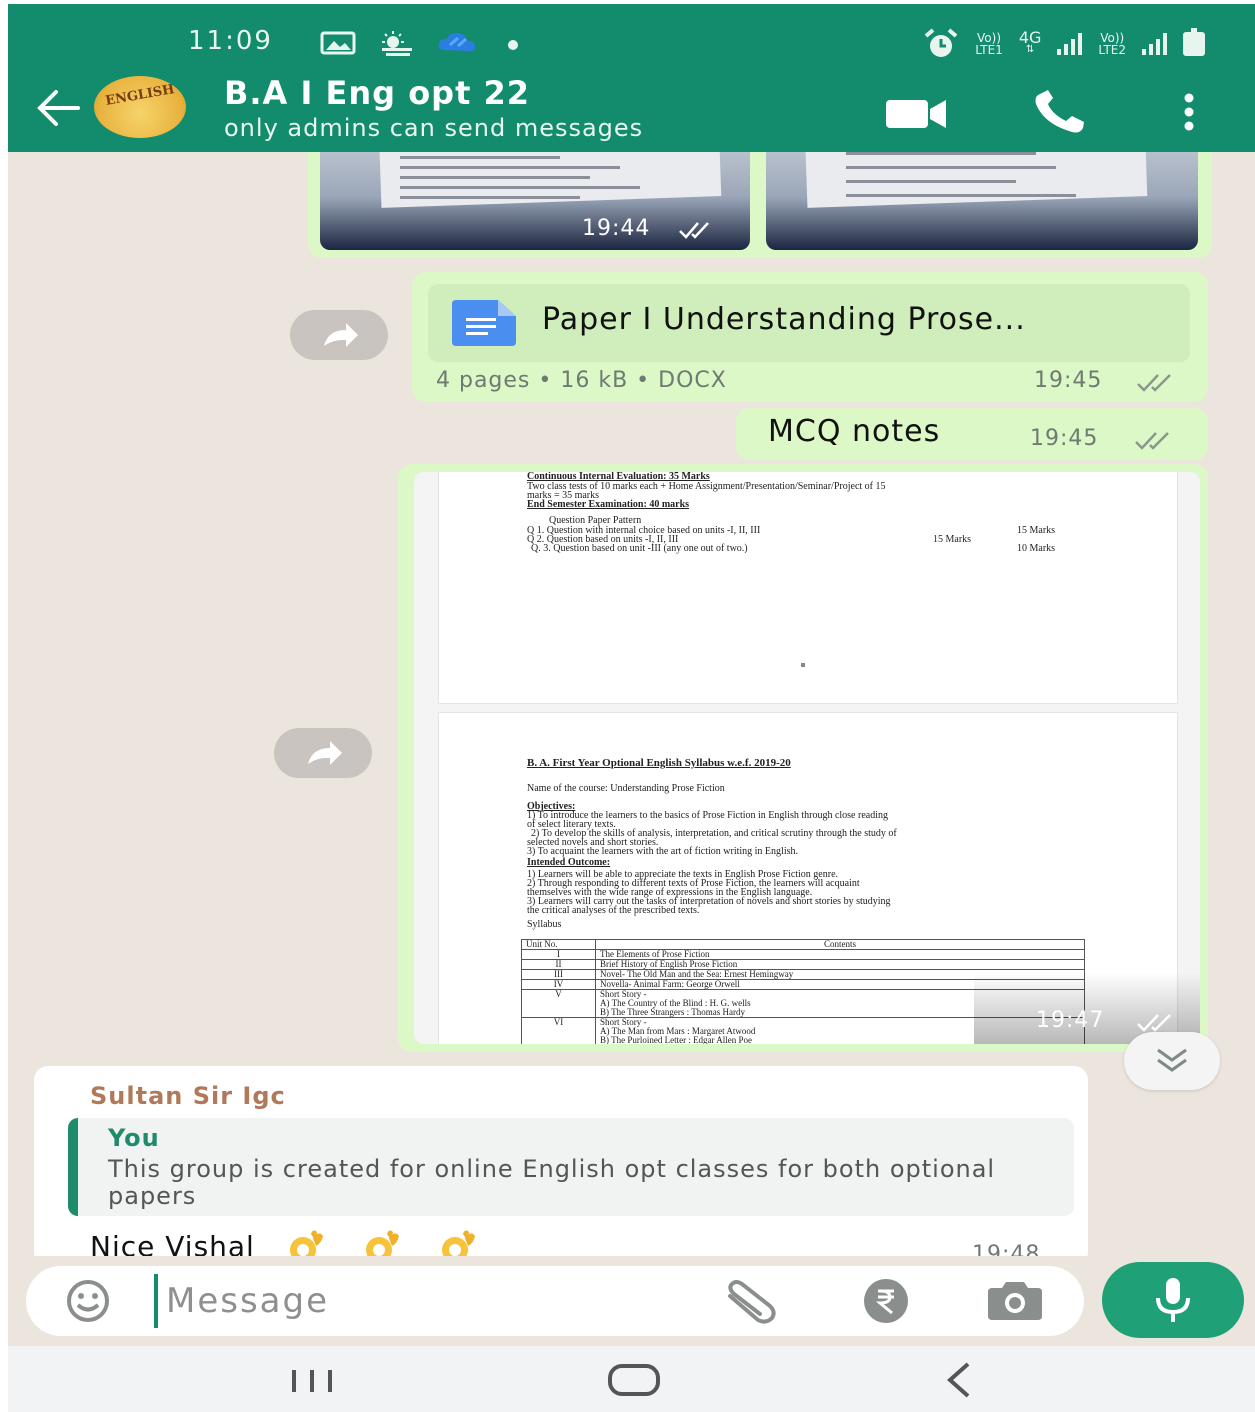 The image size is (1255, 1412). I want to click on sim1-lte: LTE1, so click(989, 50).